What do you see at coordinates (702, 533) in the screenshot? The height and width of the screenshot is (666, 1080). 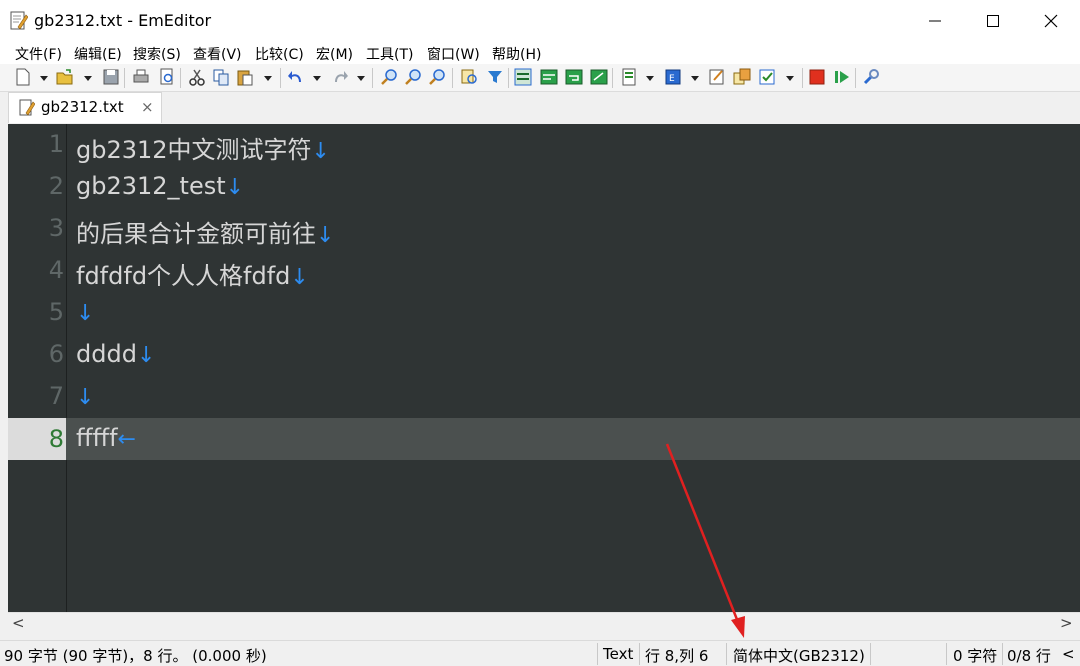 I see `annotation-arrow-line` at bounding box center [702, 533].